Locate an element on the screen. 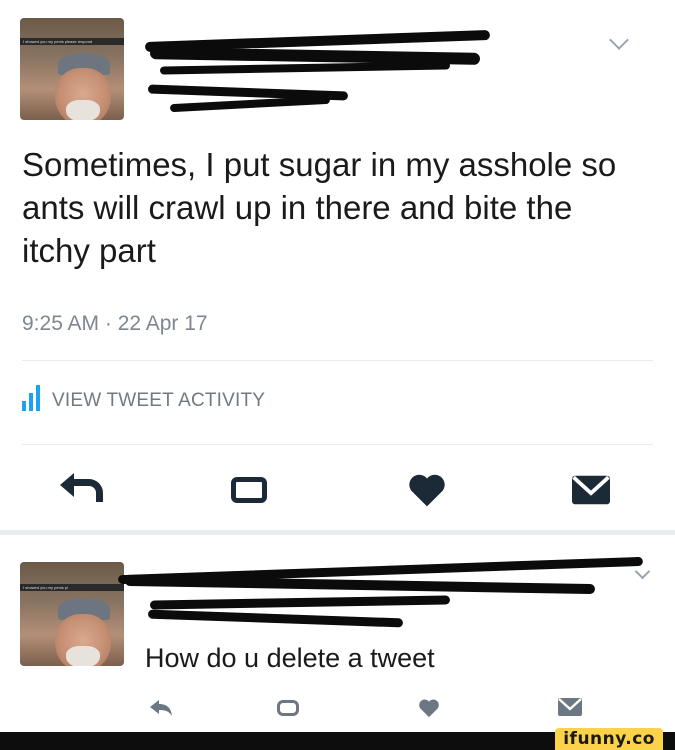 The image size is (675, 750). avatar-caption: I showed you my penis please respond is located at coordinates (72, 41).